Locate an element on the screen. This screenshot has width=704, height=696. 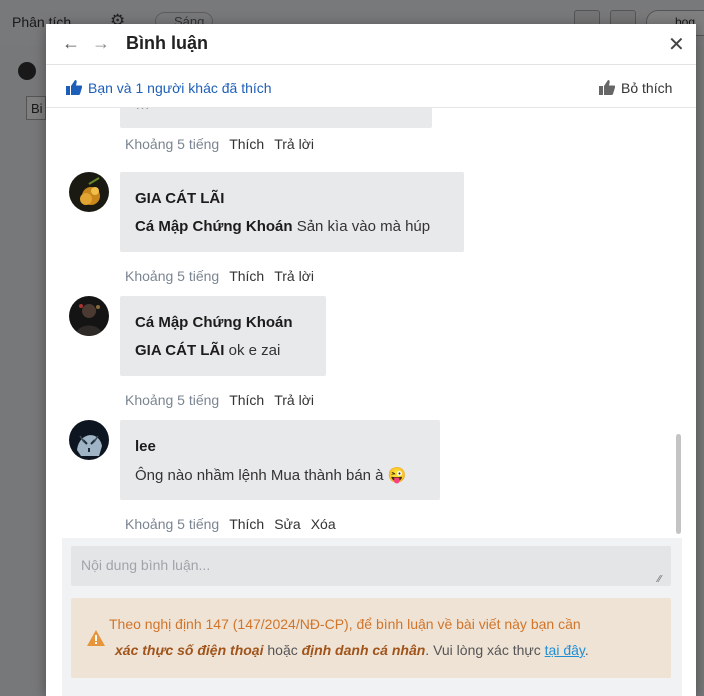
comment-meta: Khoảng 5 tiếng Thích Sửa Xóa is located at coordinates (230, 524).